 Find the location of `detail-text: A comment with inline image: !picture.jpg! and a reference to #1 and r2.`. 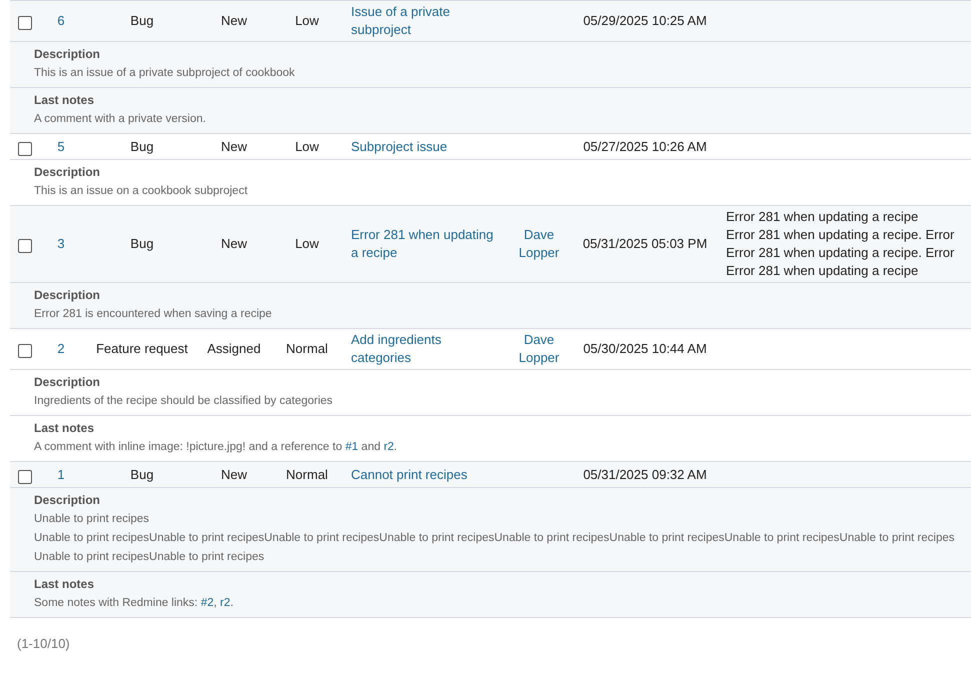

detail-text: A comment with inline image: !picture.jpg! and a reference to #1 and r2. is located at coordinates (216, 447).